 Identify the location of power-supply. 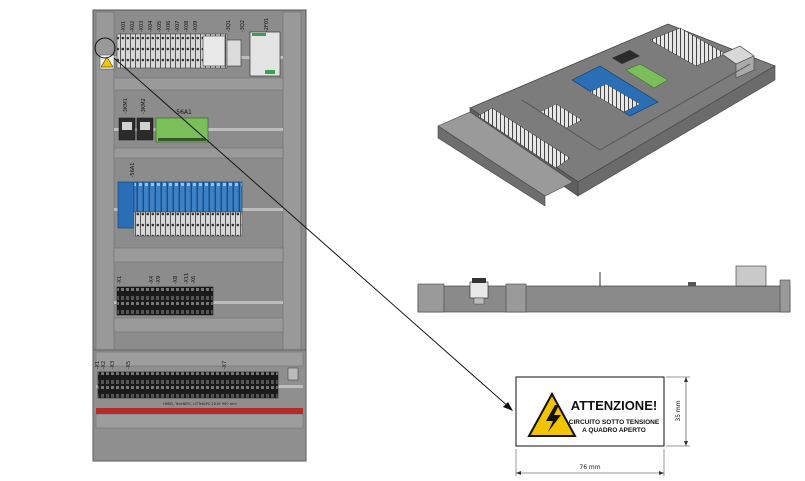
(265, 54).